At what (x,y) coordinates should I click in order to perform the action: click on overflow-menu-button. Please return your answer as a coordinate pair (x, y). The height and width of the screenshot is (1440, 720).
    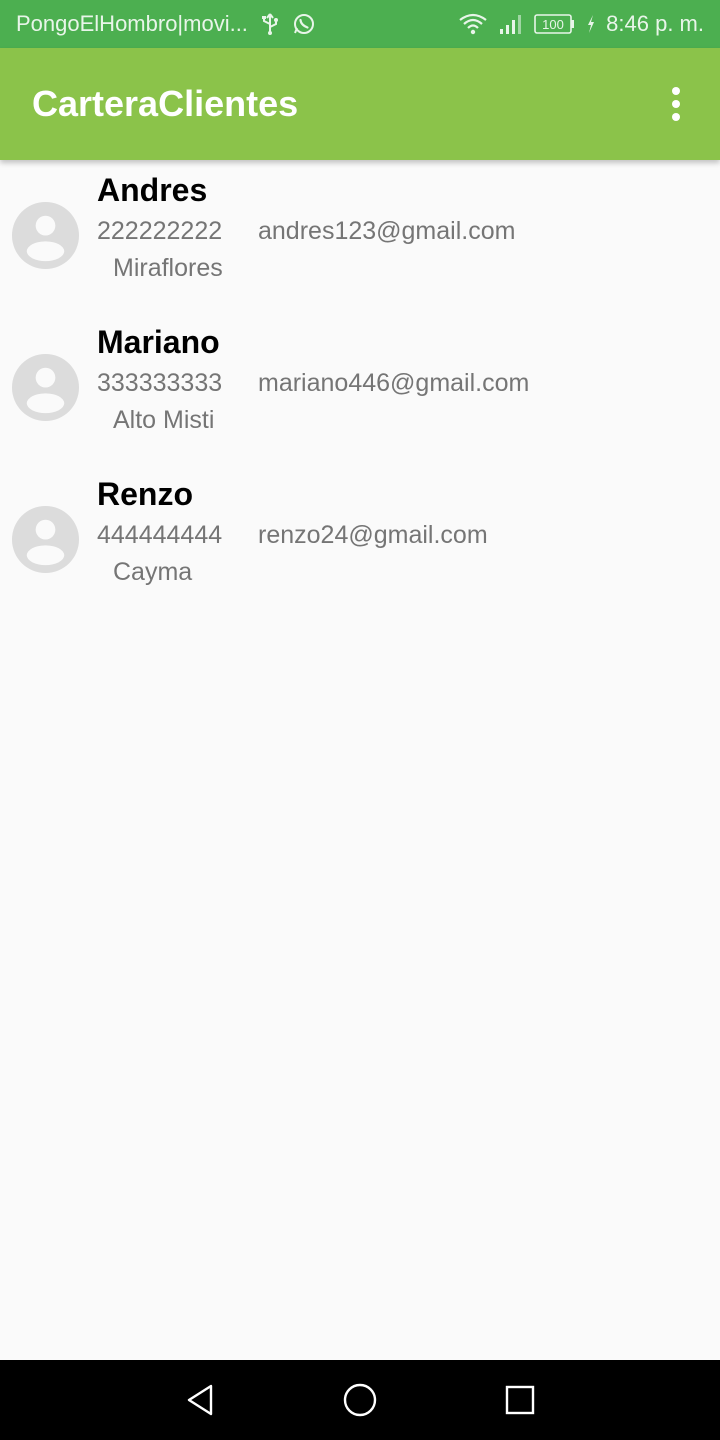
    Looking at the image, I should click on (676, 104).